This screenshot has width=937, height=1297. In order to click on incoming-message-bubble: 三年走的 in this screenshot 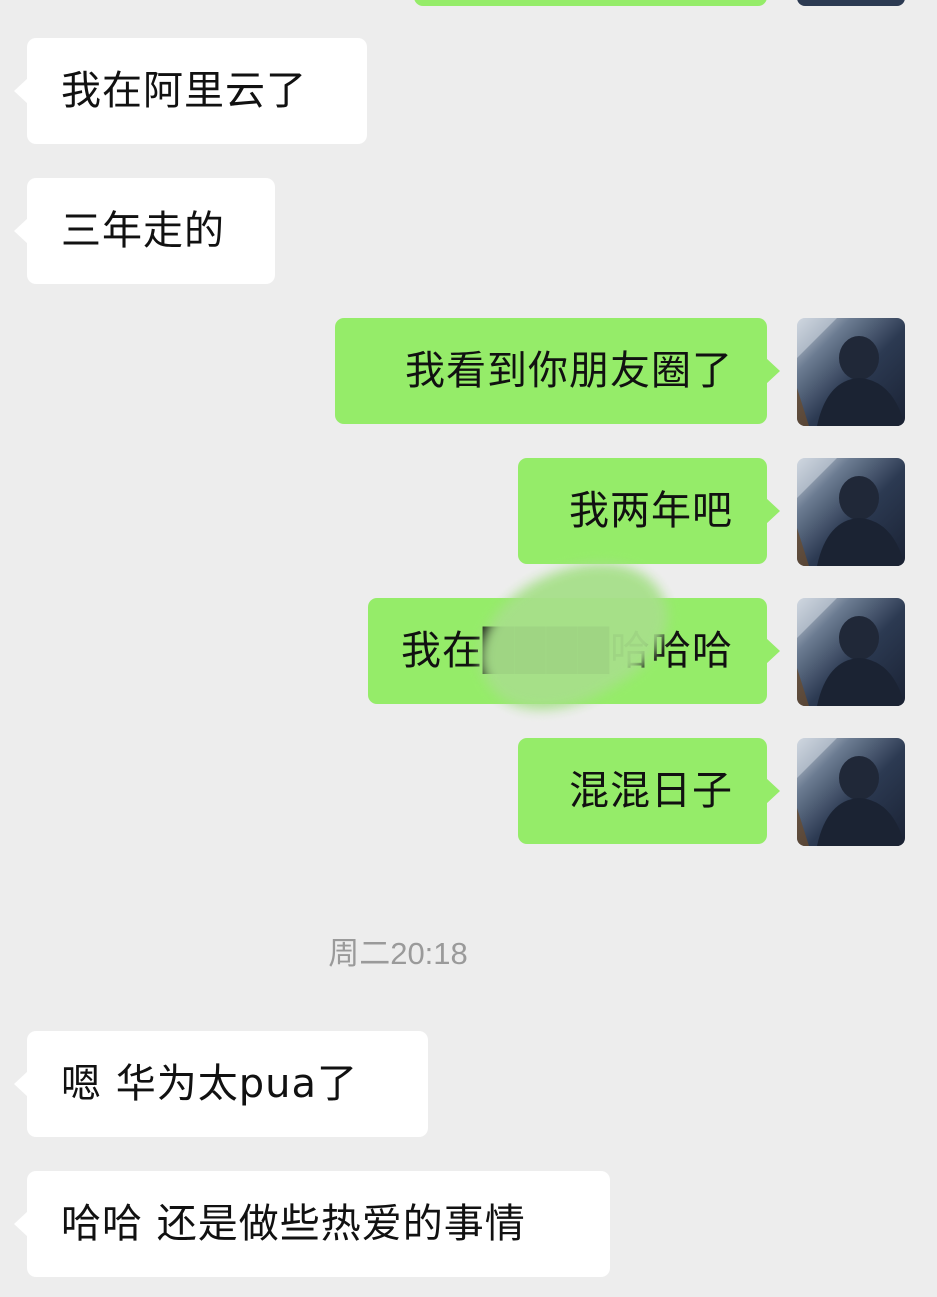, I will do `click(144, 231)`.